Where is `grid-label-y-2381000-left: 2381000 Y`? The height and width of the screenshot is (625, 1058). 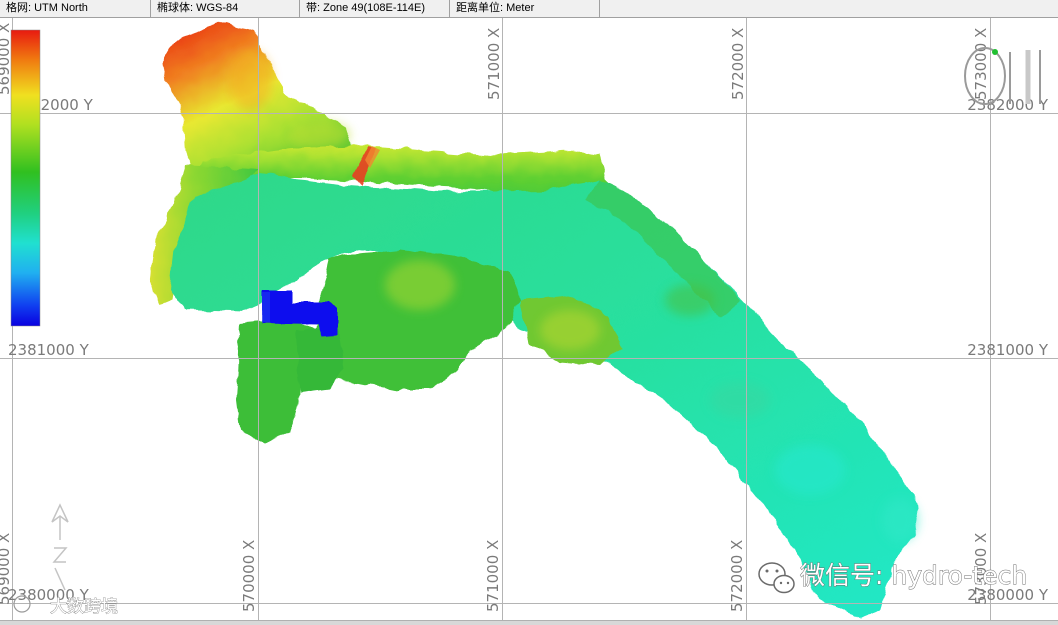
grid-label-y-2381000-left: 2381000 Y is located at coordinates (49, 350).